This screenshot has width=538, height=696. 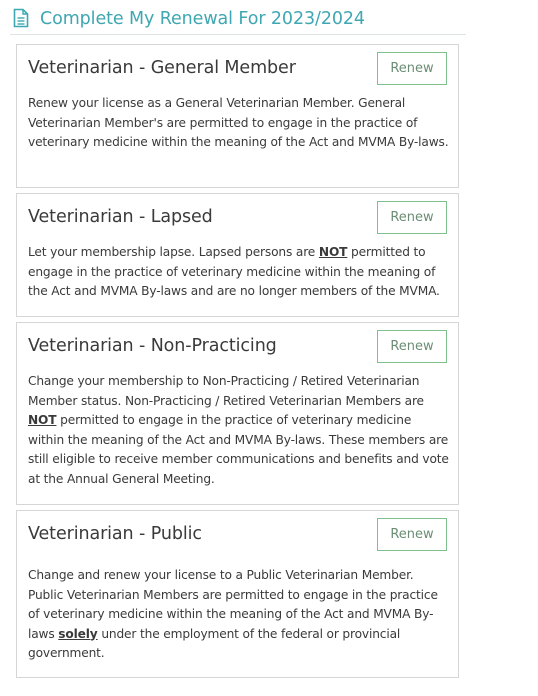 What do you see at coordinates (78, 633) in the screenshot?
I see `emphasis-text: solely` at bounding box center [78, 633].